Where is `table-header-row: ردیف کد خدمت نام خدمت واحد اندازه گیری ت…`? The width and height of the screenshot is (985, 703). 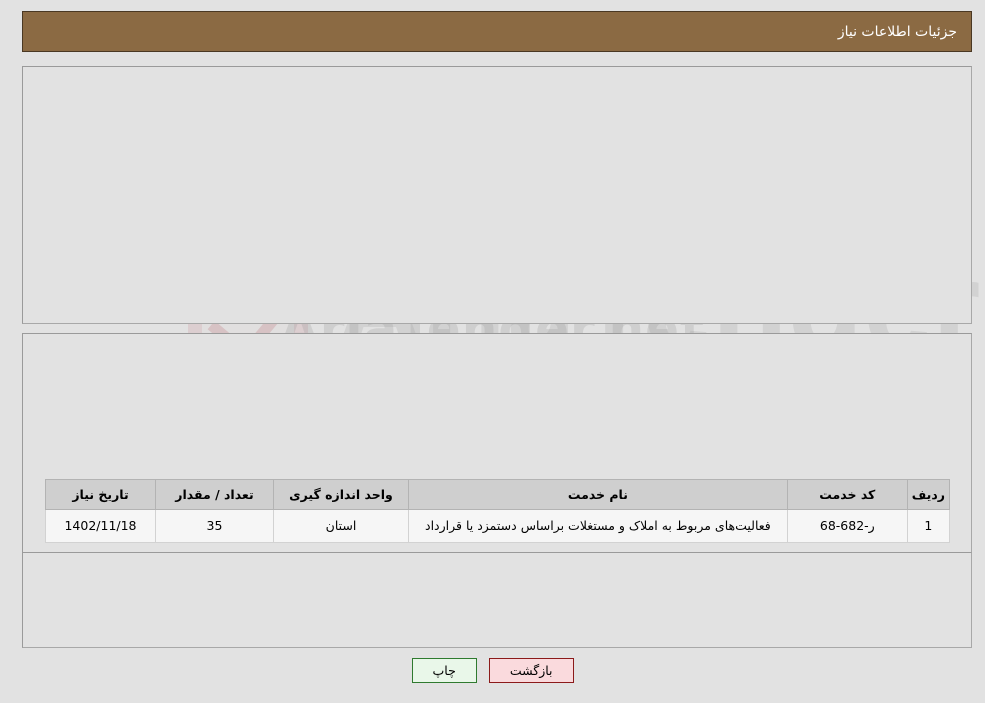
table-header-row: ردیف کد خدمت نام خدمت واحد اندازه گیری ت… is located at coordinates (498, 494).